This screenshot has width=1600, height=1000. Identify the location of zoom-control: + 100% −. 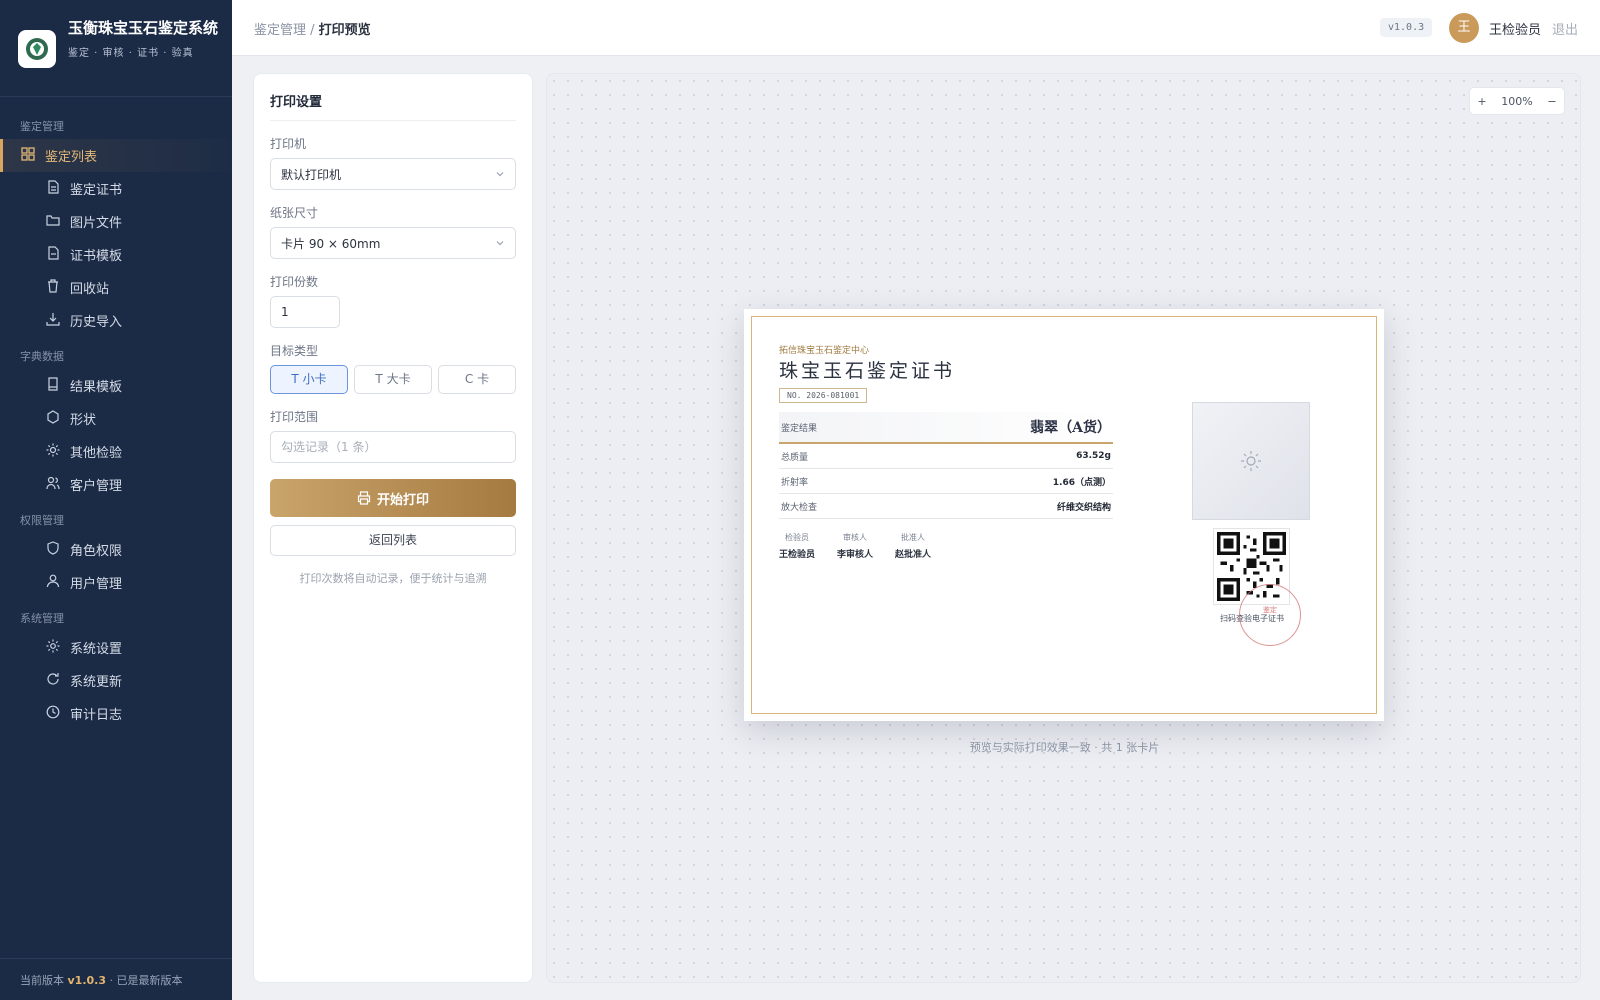
(1517, 101).